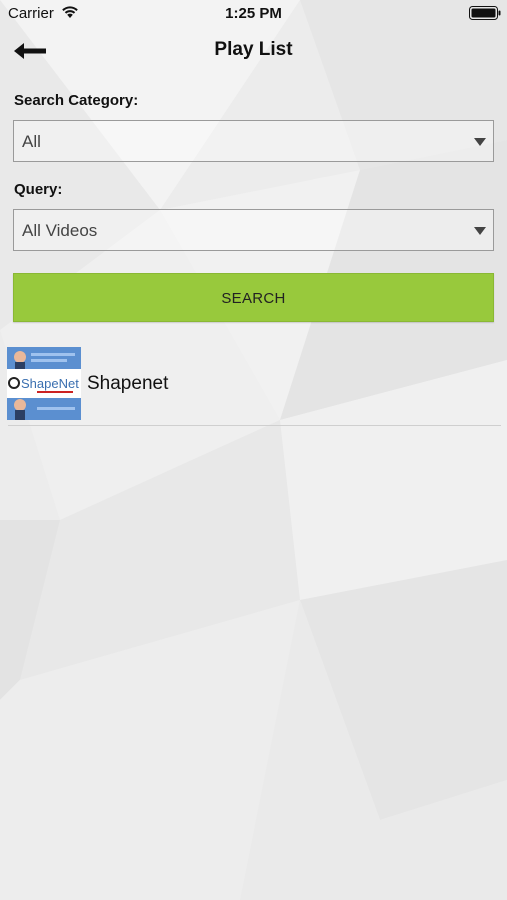 Image resolution: width=507 pixels, height=900 pixels. What do you see at coordinates (485, 13) in the screenshot?
I see `battery-icon` at bounding box center [485, 13].